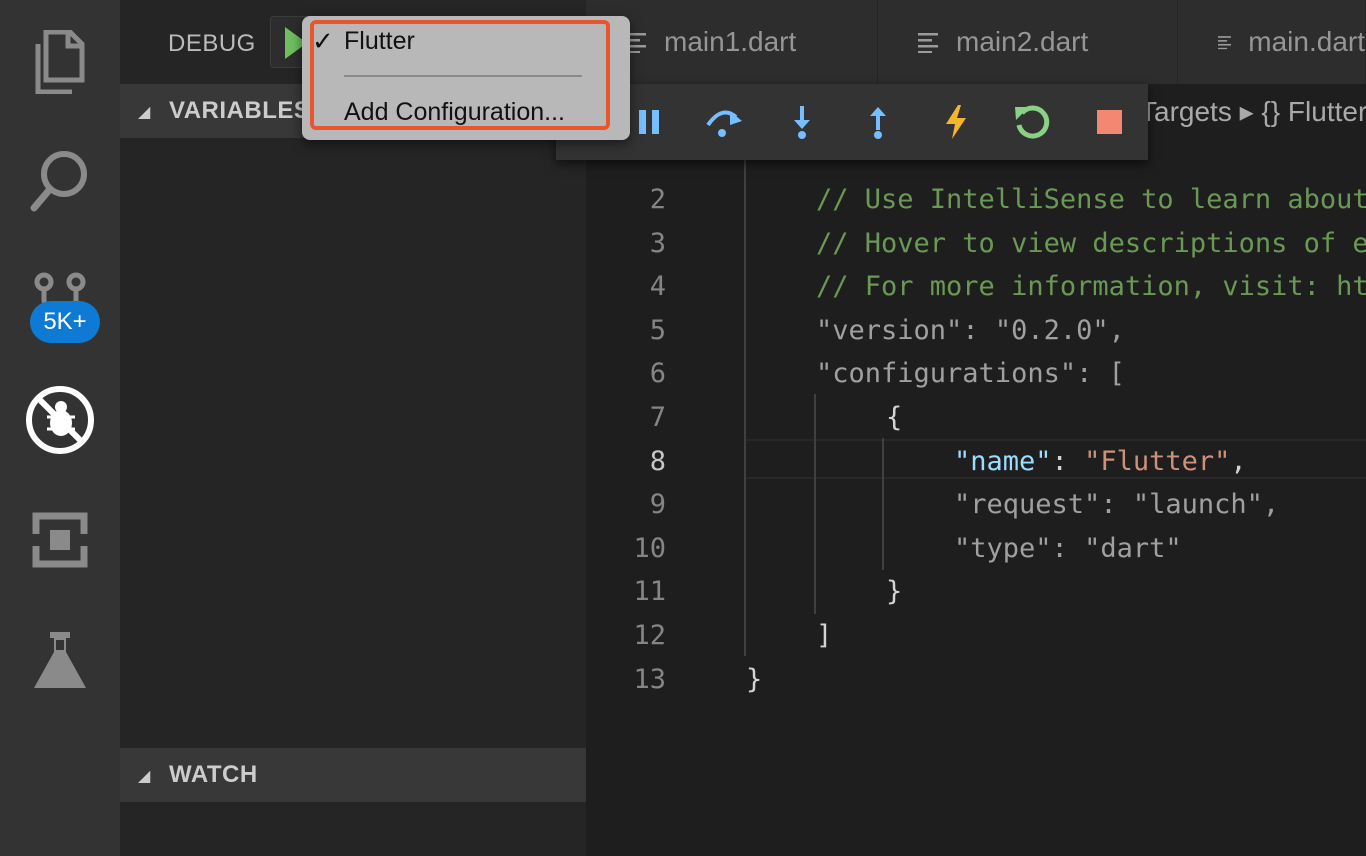 This screenshot has height=856, width=1366. I want to click on step-out-icon, so click(878, 123).